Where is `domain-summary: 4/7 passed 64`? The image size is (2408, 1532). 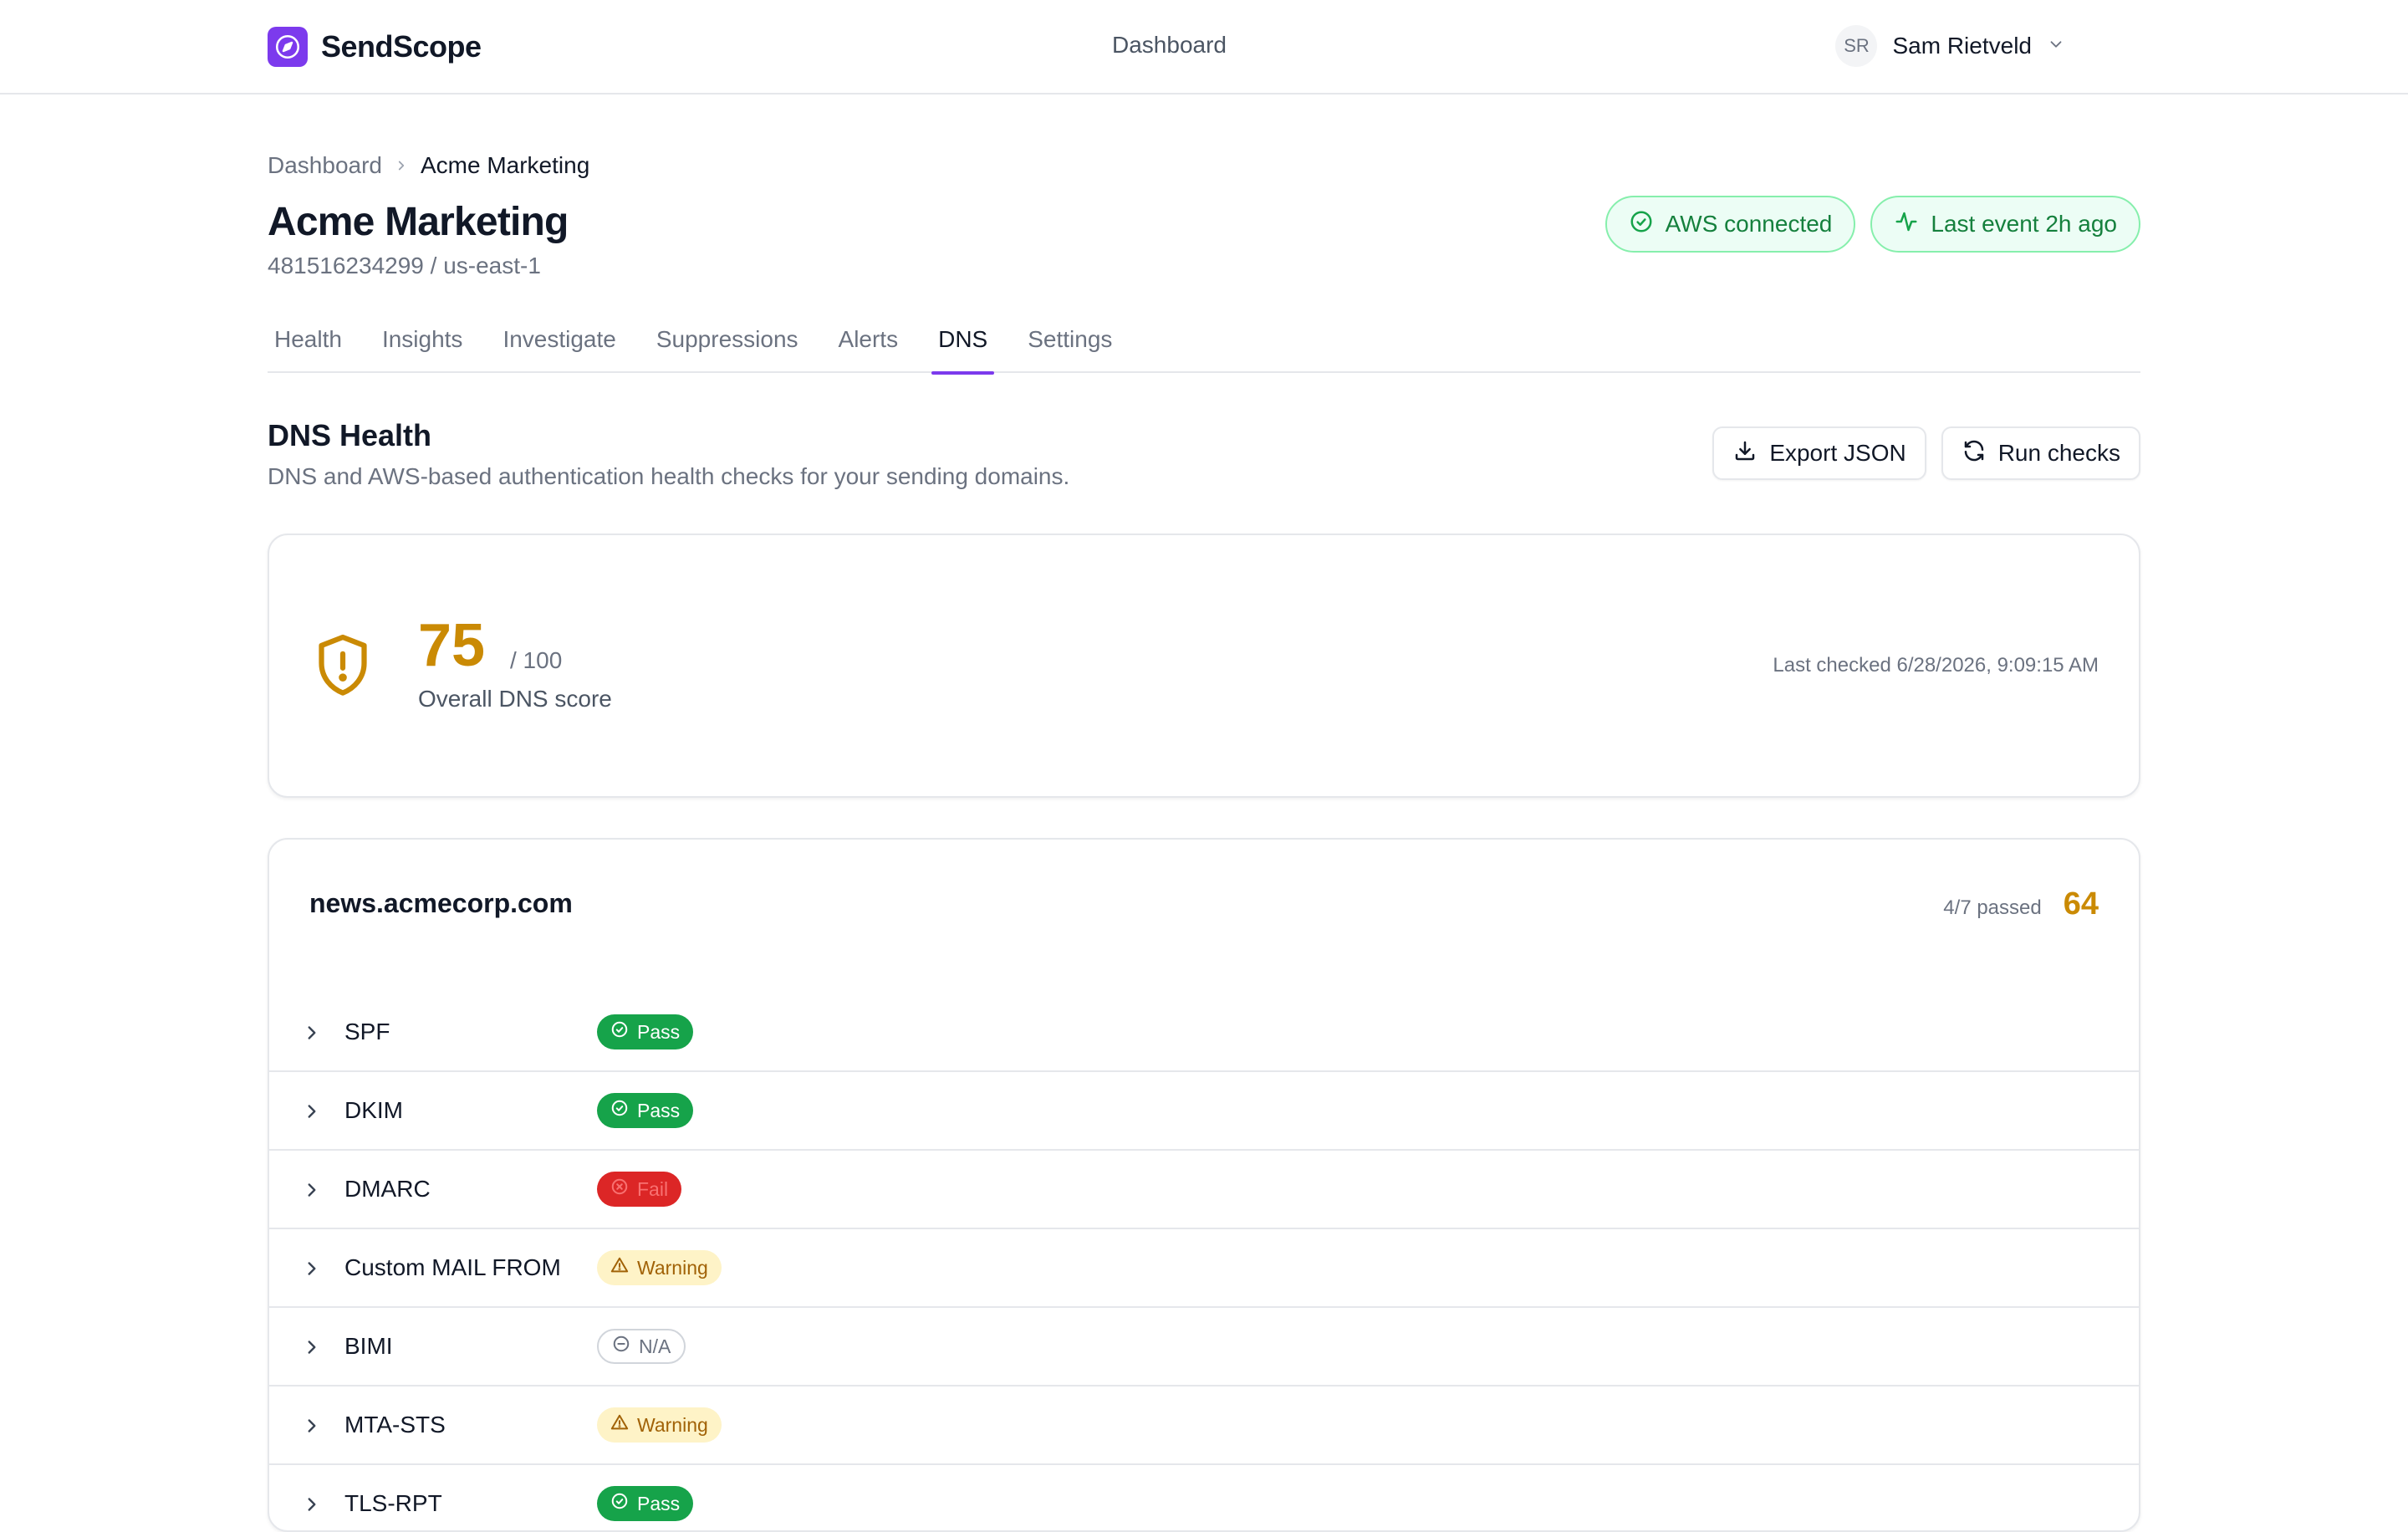
domain-summary: 4/7 passed 64 is located at coordinates (2021, 904).